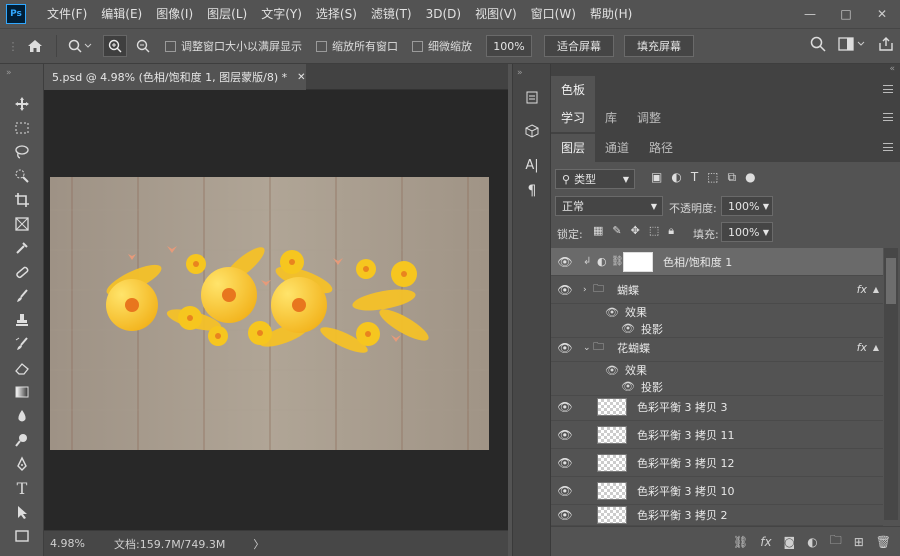 Image resolution: width=900 pixels, height=556 pixels. What do you see at coordinates (638, 261) in the screenshot?
I see `layer-mask-thumbnail` at bounding box center [638, 261].